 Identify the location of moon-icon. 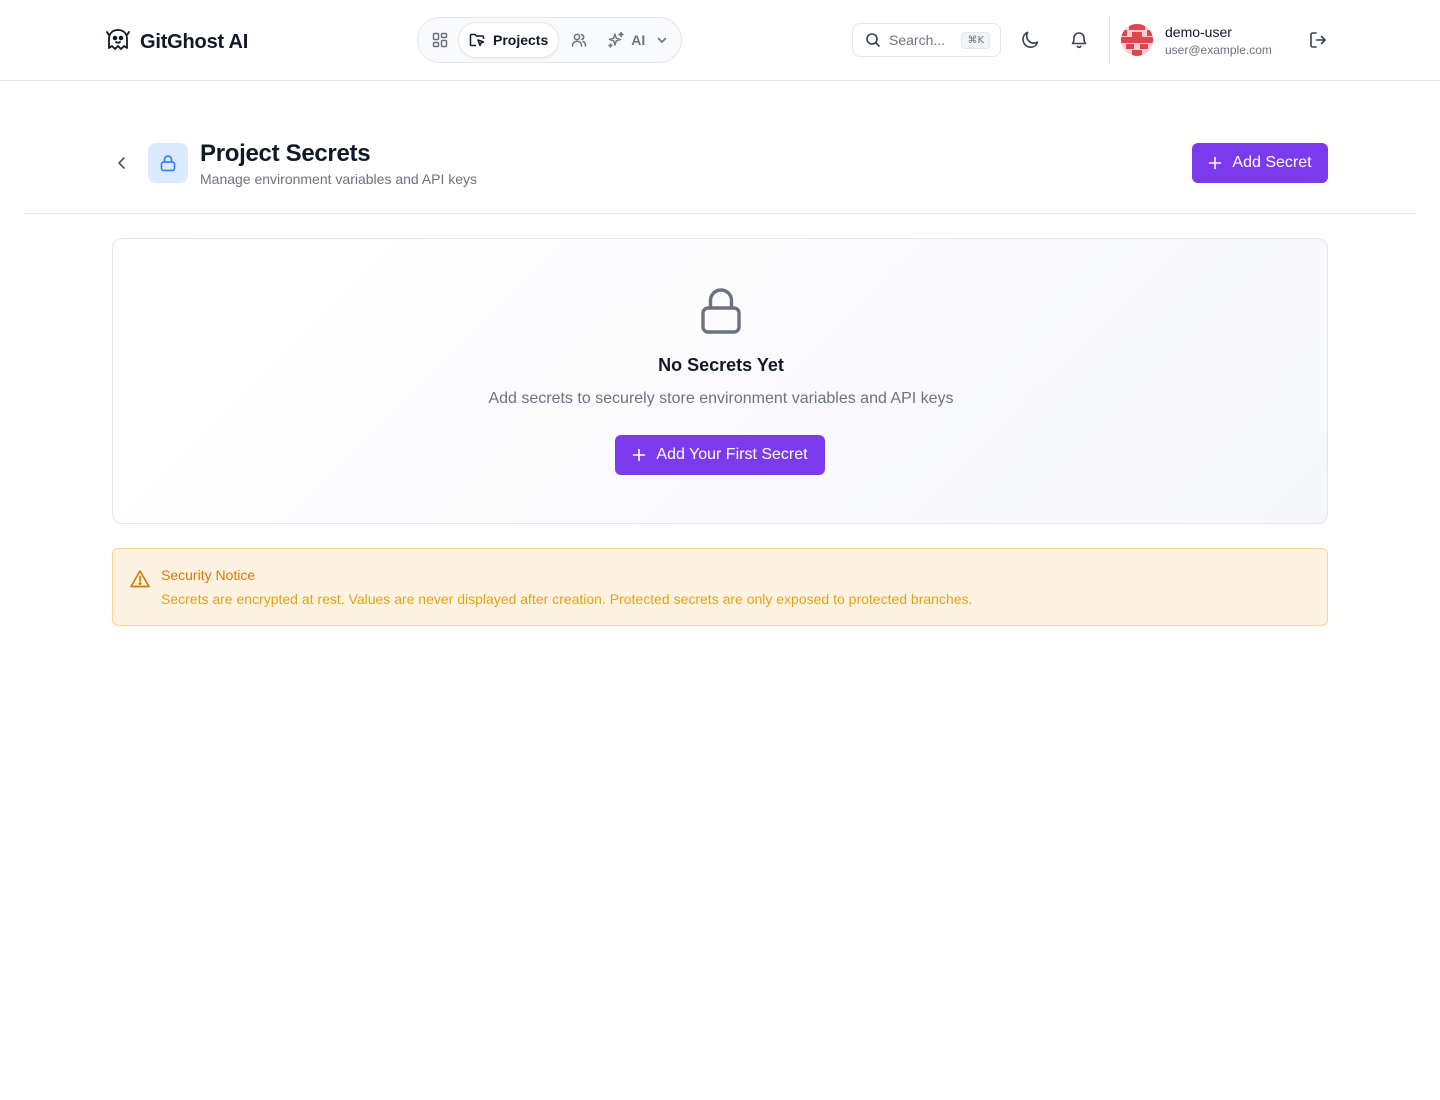
(1030, 39).